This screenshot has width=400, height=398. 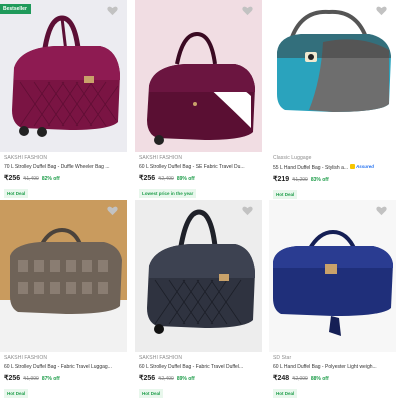 I want to click on price-row: ₹256 ₹1,999 87% off, so click(x=65, y=378).